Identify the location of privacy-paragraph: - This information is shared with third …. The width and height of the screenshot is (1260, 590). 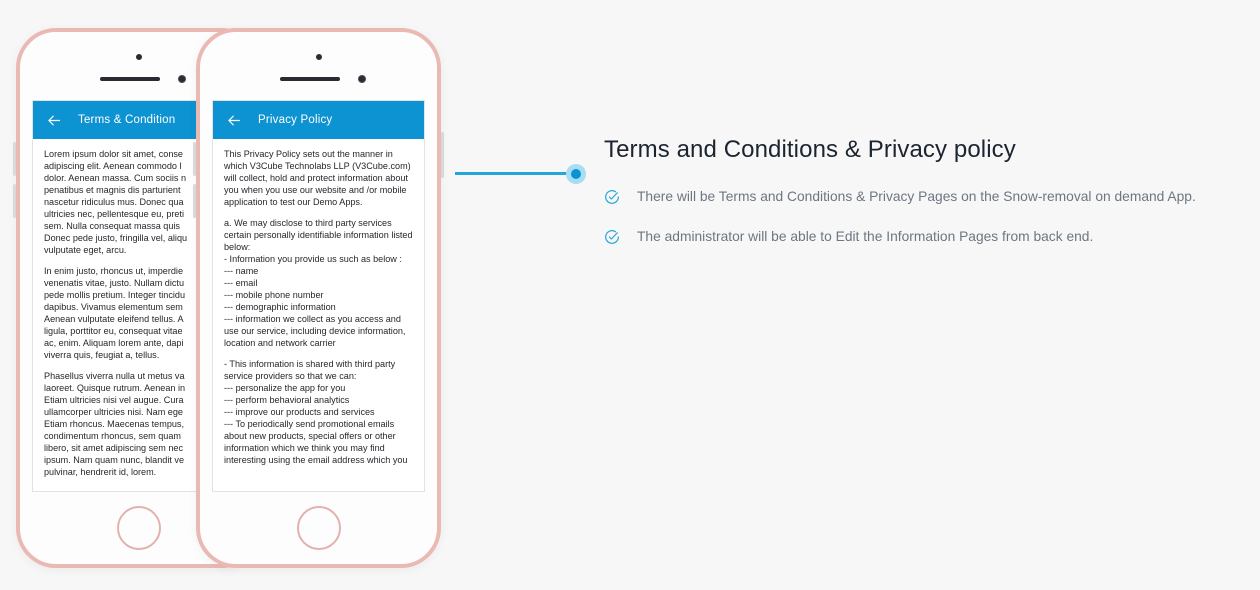
(316, 412).